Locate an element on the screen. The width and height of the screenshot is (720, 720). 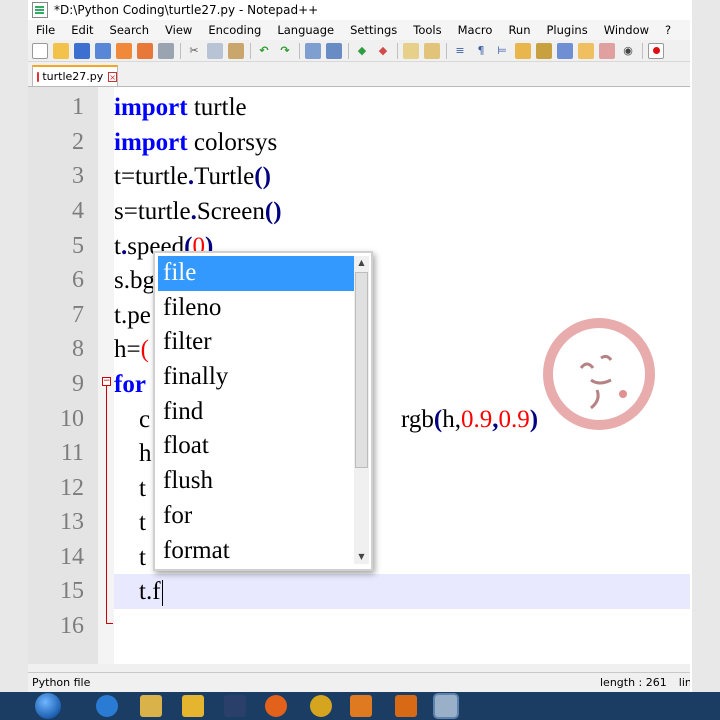
menu-search: Search is located at coordinates (130, 30).